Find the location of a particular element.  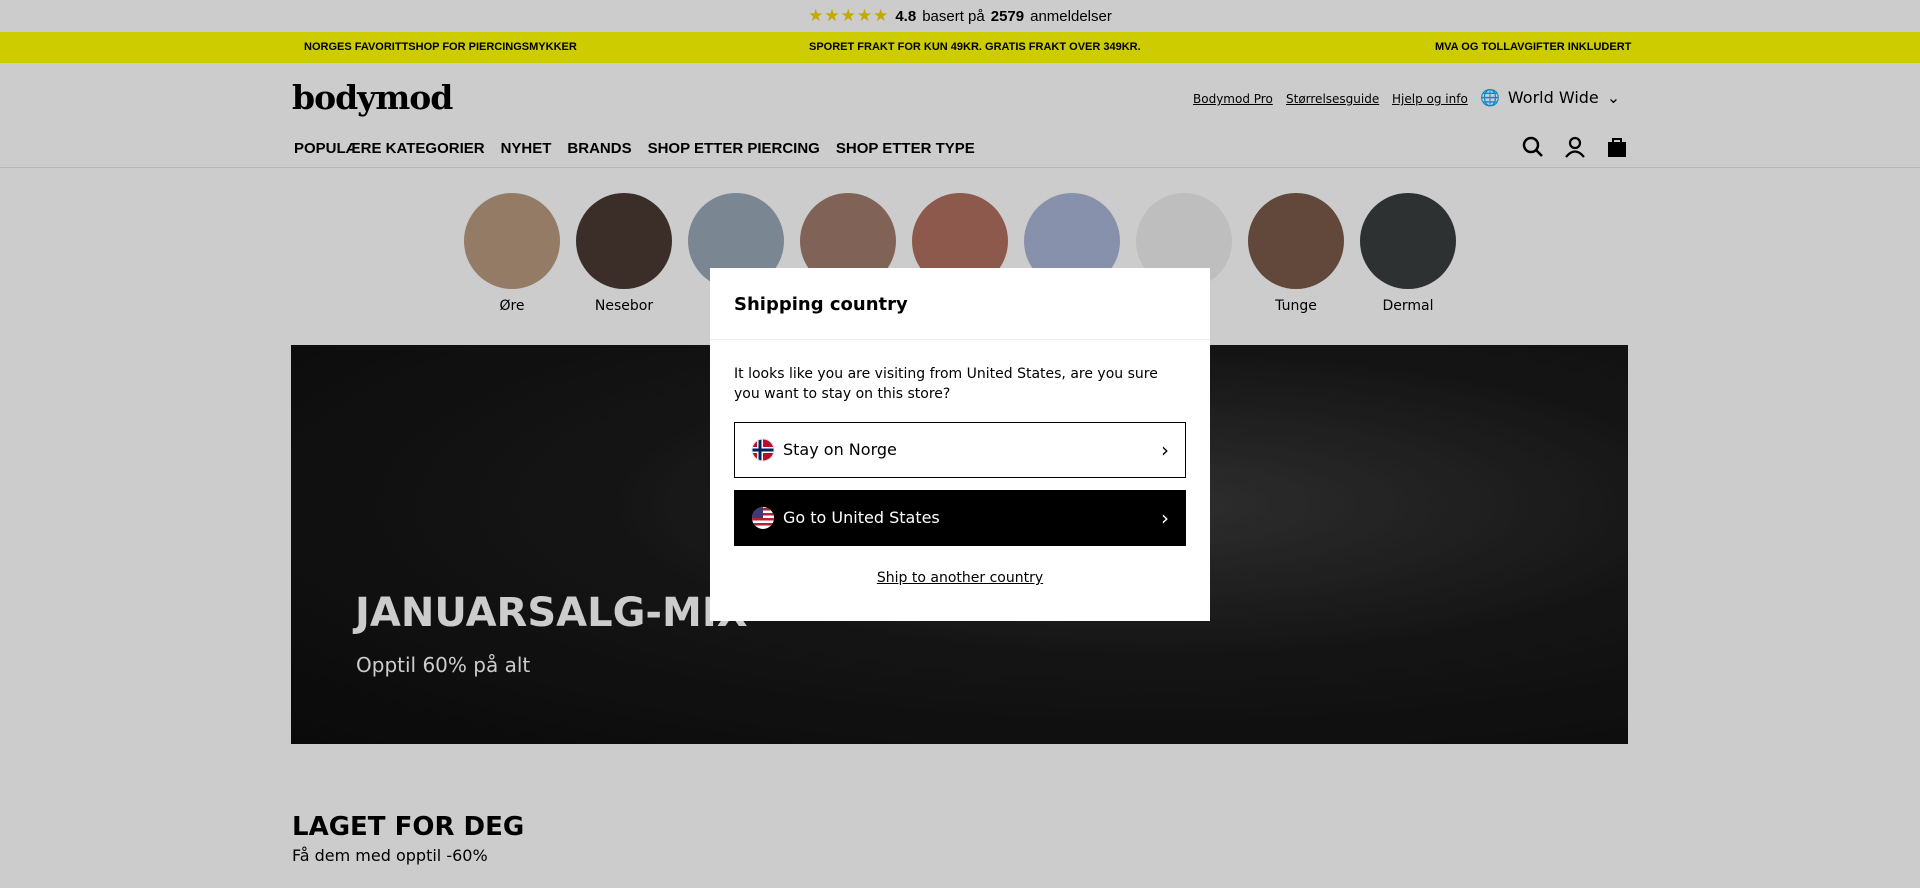

go-to-us-button: Go to United States › is located at coordinates (960, 518).